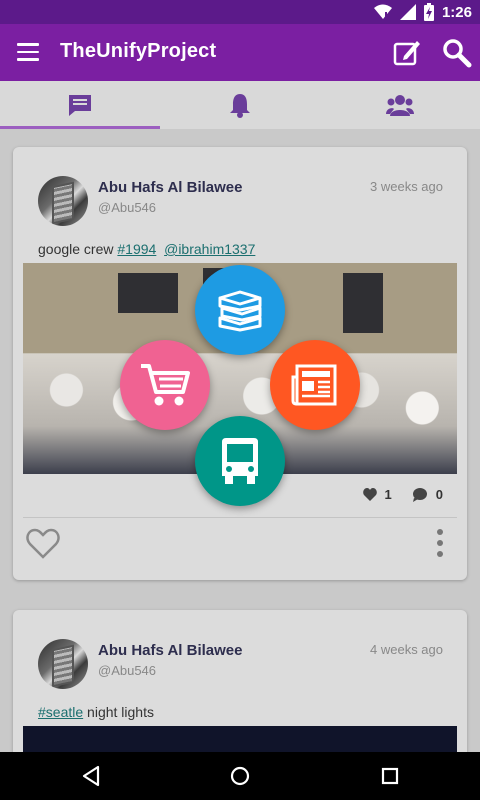 The height and width of the screenshot is (800, 480). I want to click on search-icon, so click(457, 53).